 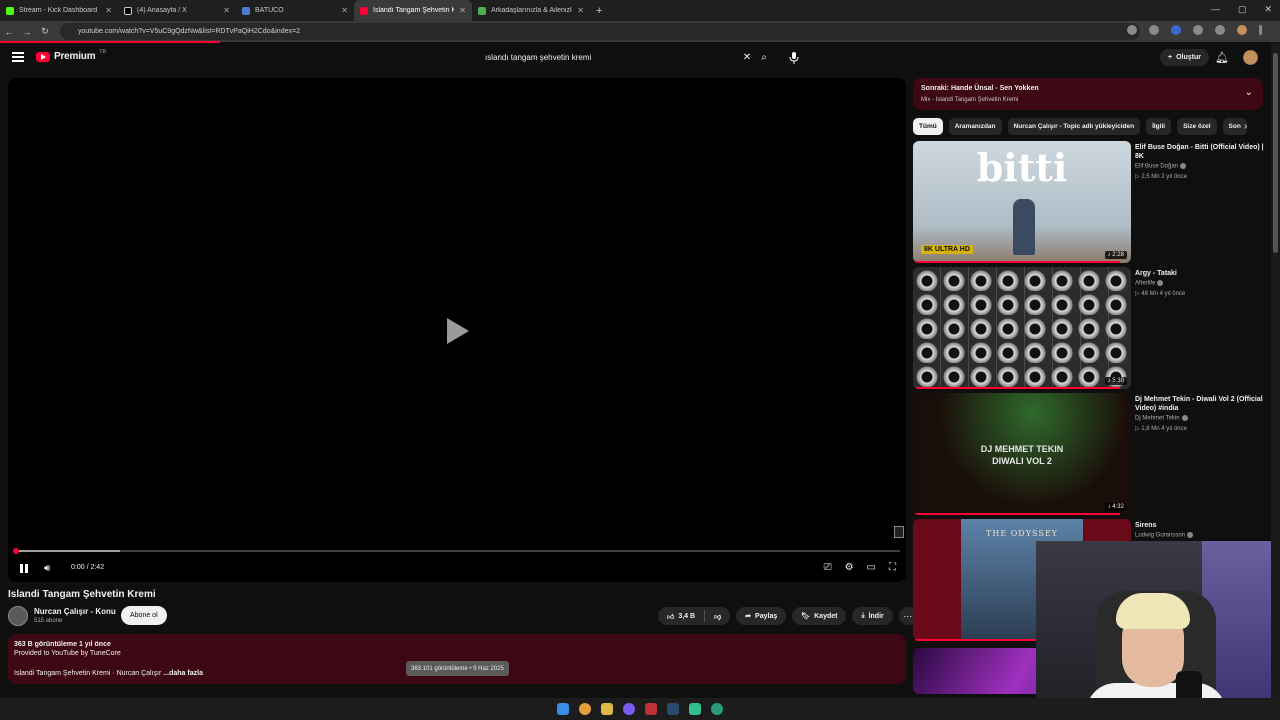 I want to click on taskbar, so click(x=640, y=709).